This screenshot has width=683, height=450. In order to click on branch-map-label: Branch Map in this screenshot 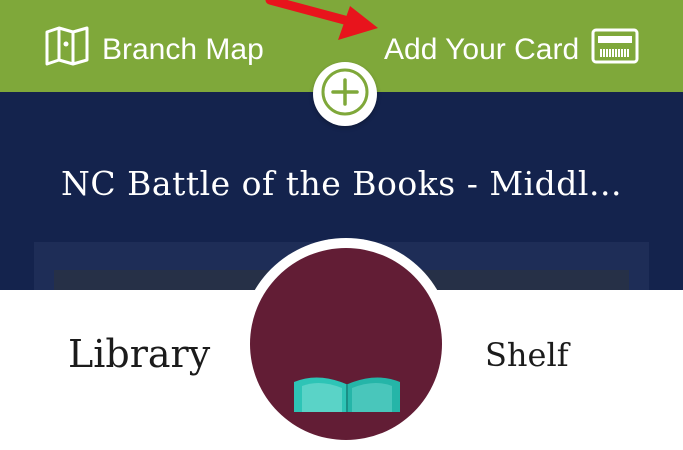, I will do `click(183, 49)`.